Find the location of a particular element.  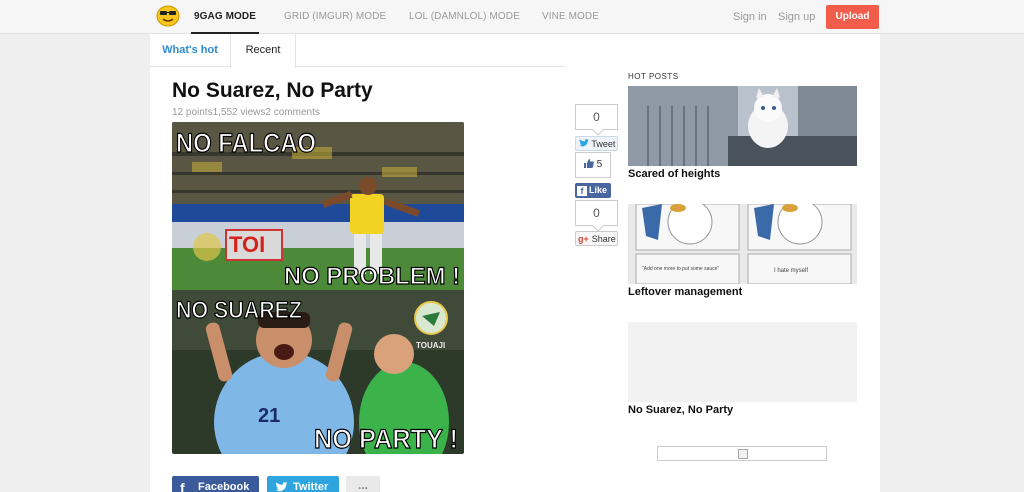

banner-text: TOI is located at coordinates (247, 244).